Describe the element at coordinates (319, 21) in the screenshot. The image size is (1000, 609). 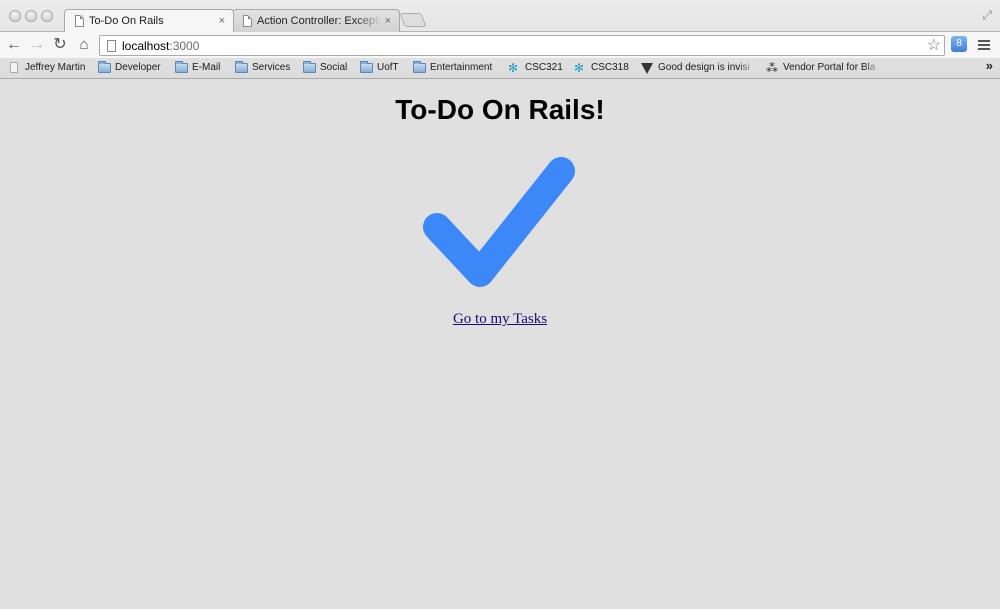
I see `tab-title: Action Controller: Exception` at that location.